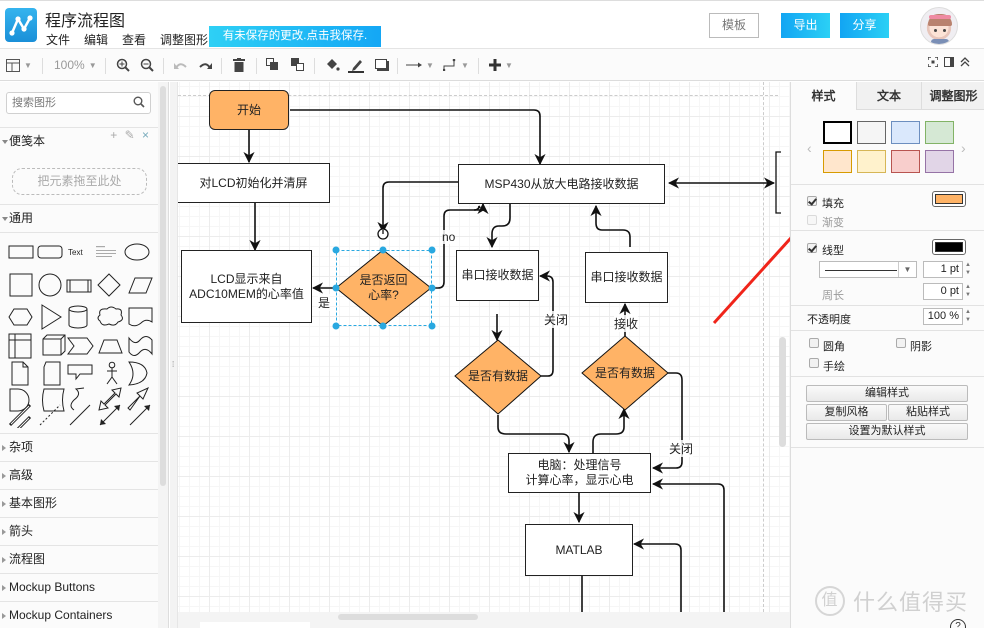  Describe the element at coordinates (147, 65) in the screenshot. I see `zoom-out-button` at that location.